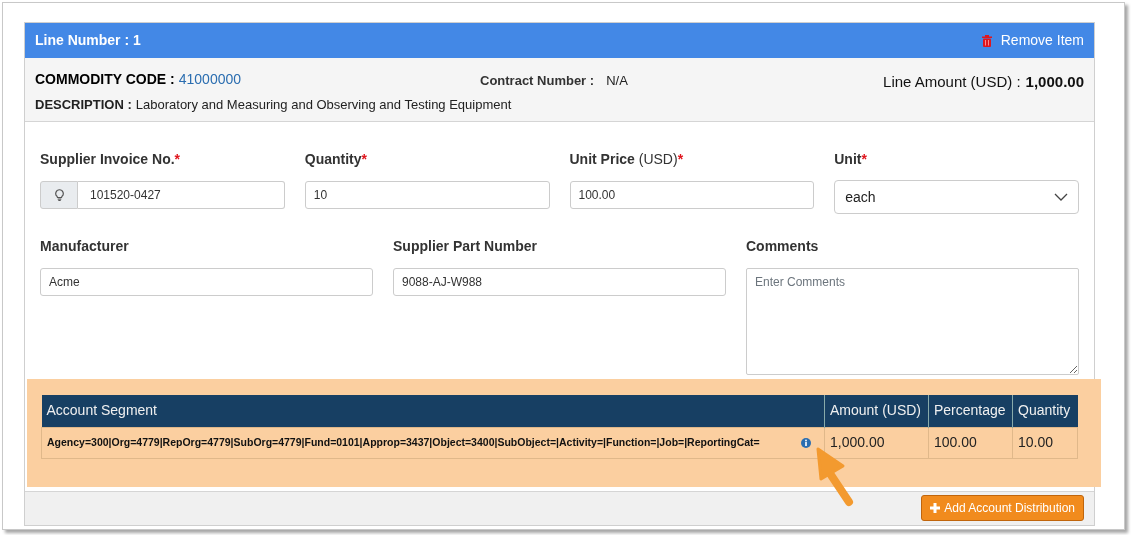 Image resolution: width=1131 pixels, height=535 pixels. What do you see at coordinates (970, 411) in the screenshot?
I see `column-header: Percentage` at bounding box center [970, 411].